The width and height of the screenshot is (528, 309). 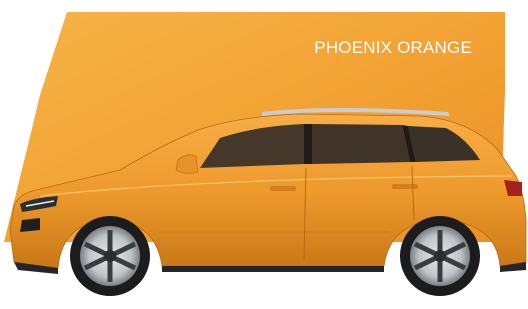 What do you see at coordinates (440, 256) in the screenshot?
I see `rear-wheel` at bounding box center [440, 256].